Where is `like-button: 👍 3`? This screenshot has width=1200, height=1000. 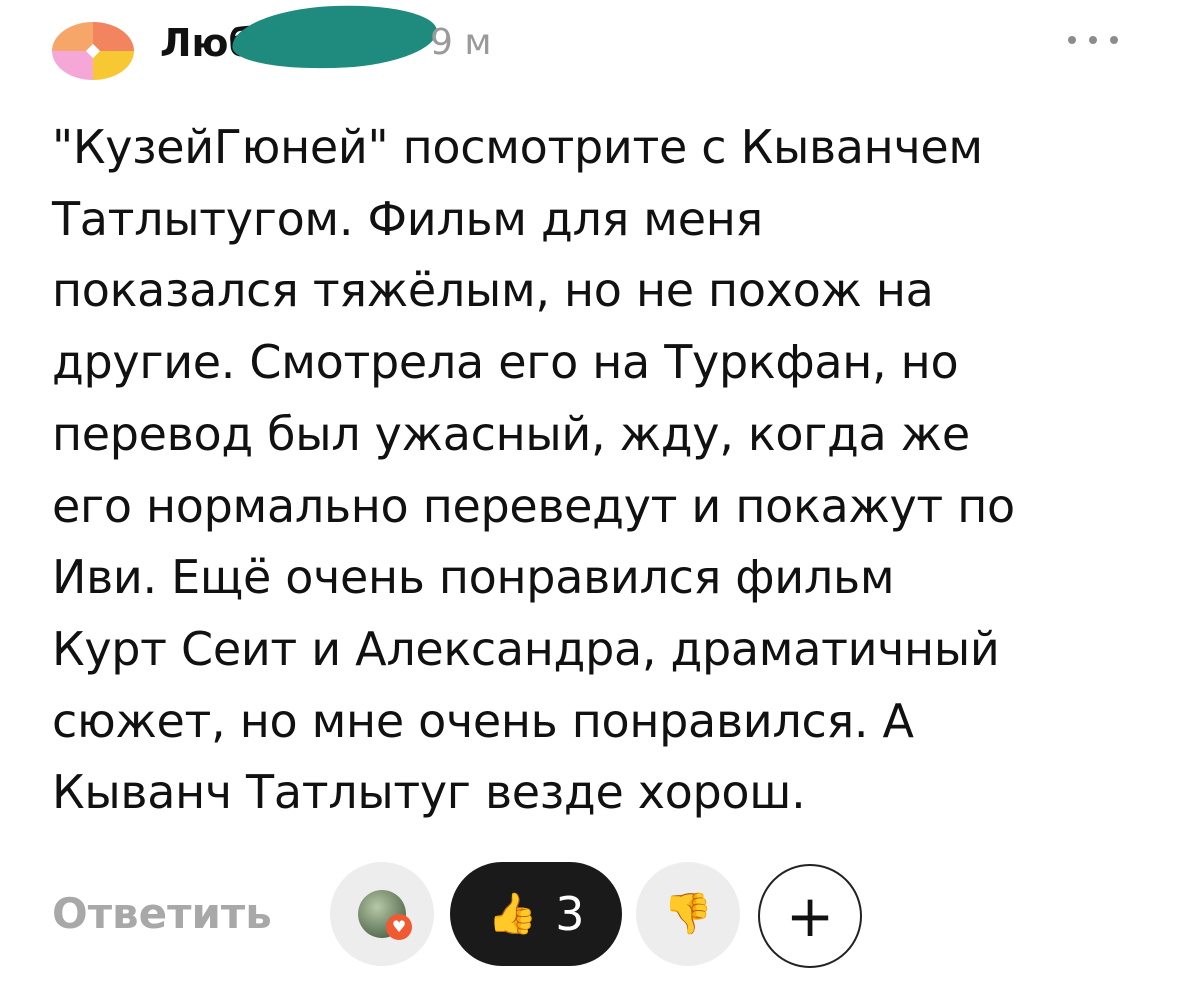
like-button: 👍 3 is located at coordinates (536, 914).